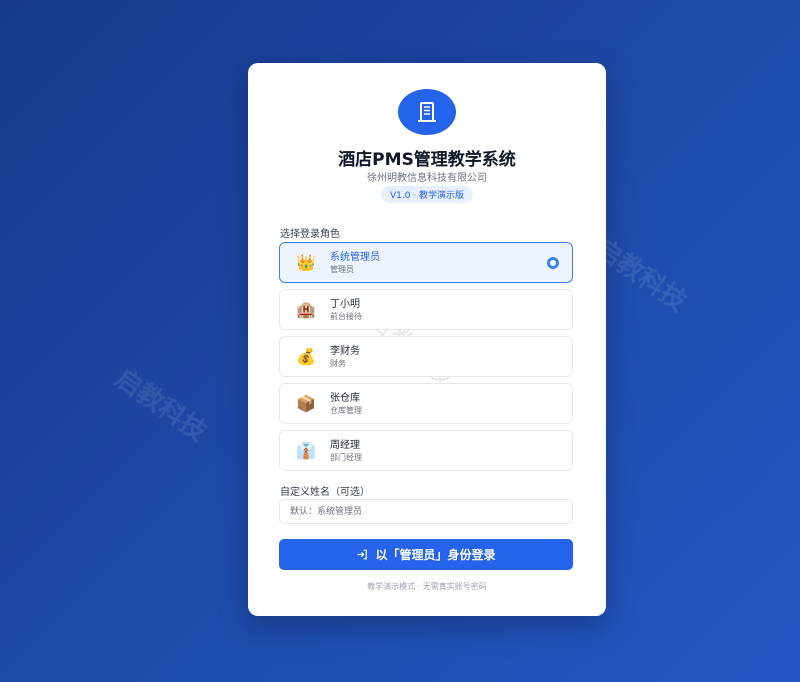  Describe the element at coordinates (306, 450) in the screenshot. I see `suit-icon: 👔` at that location.